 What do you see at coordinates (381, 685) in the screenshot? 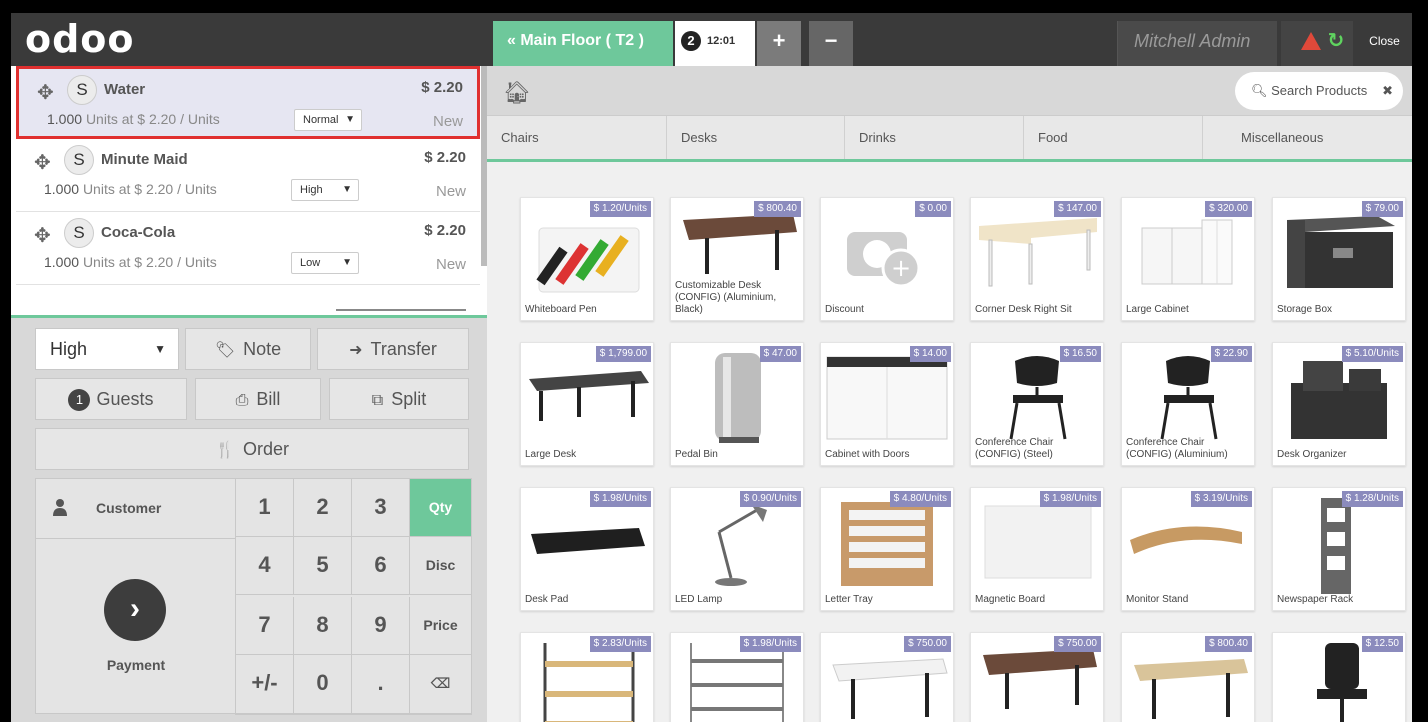
I see `numpad-key: .` at bounding box center [381, 685].